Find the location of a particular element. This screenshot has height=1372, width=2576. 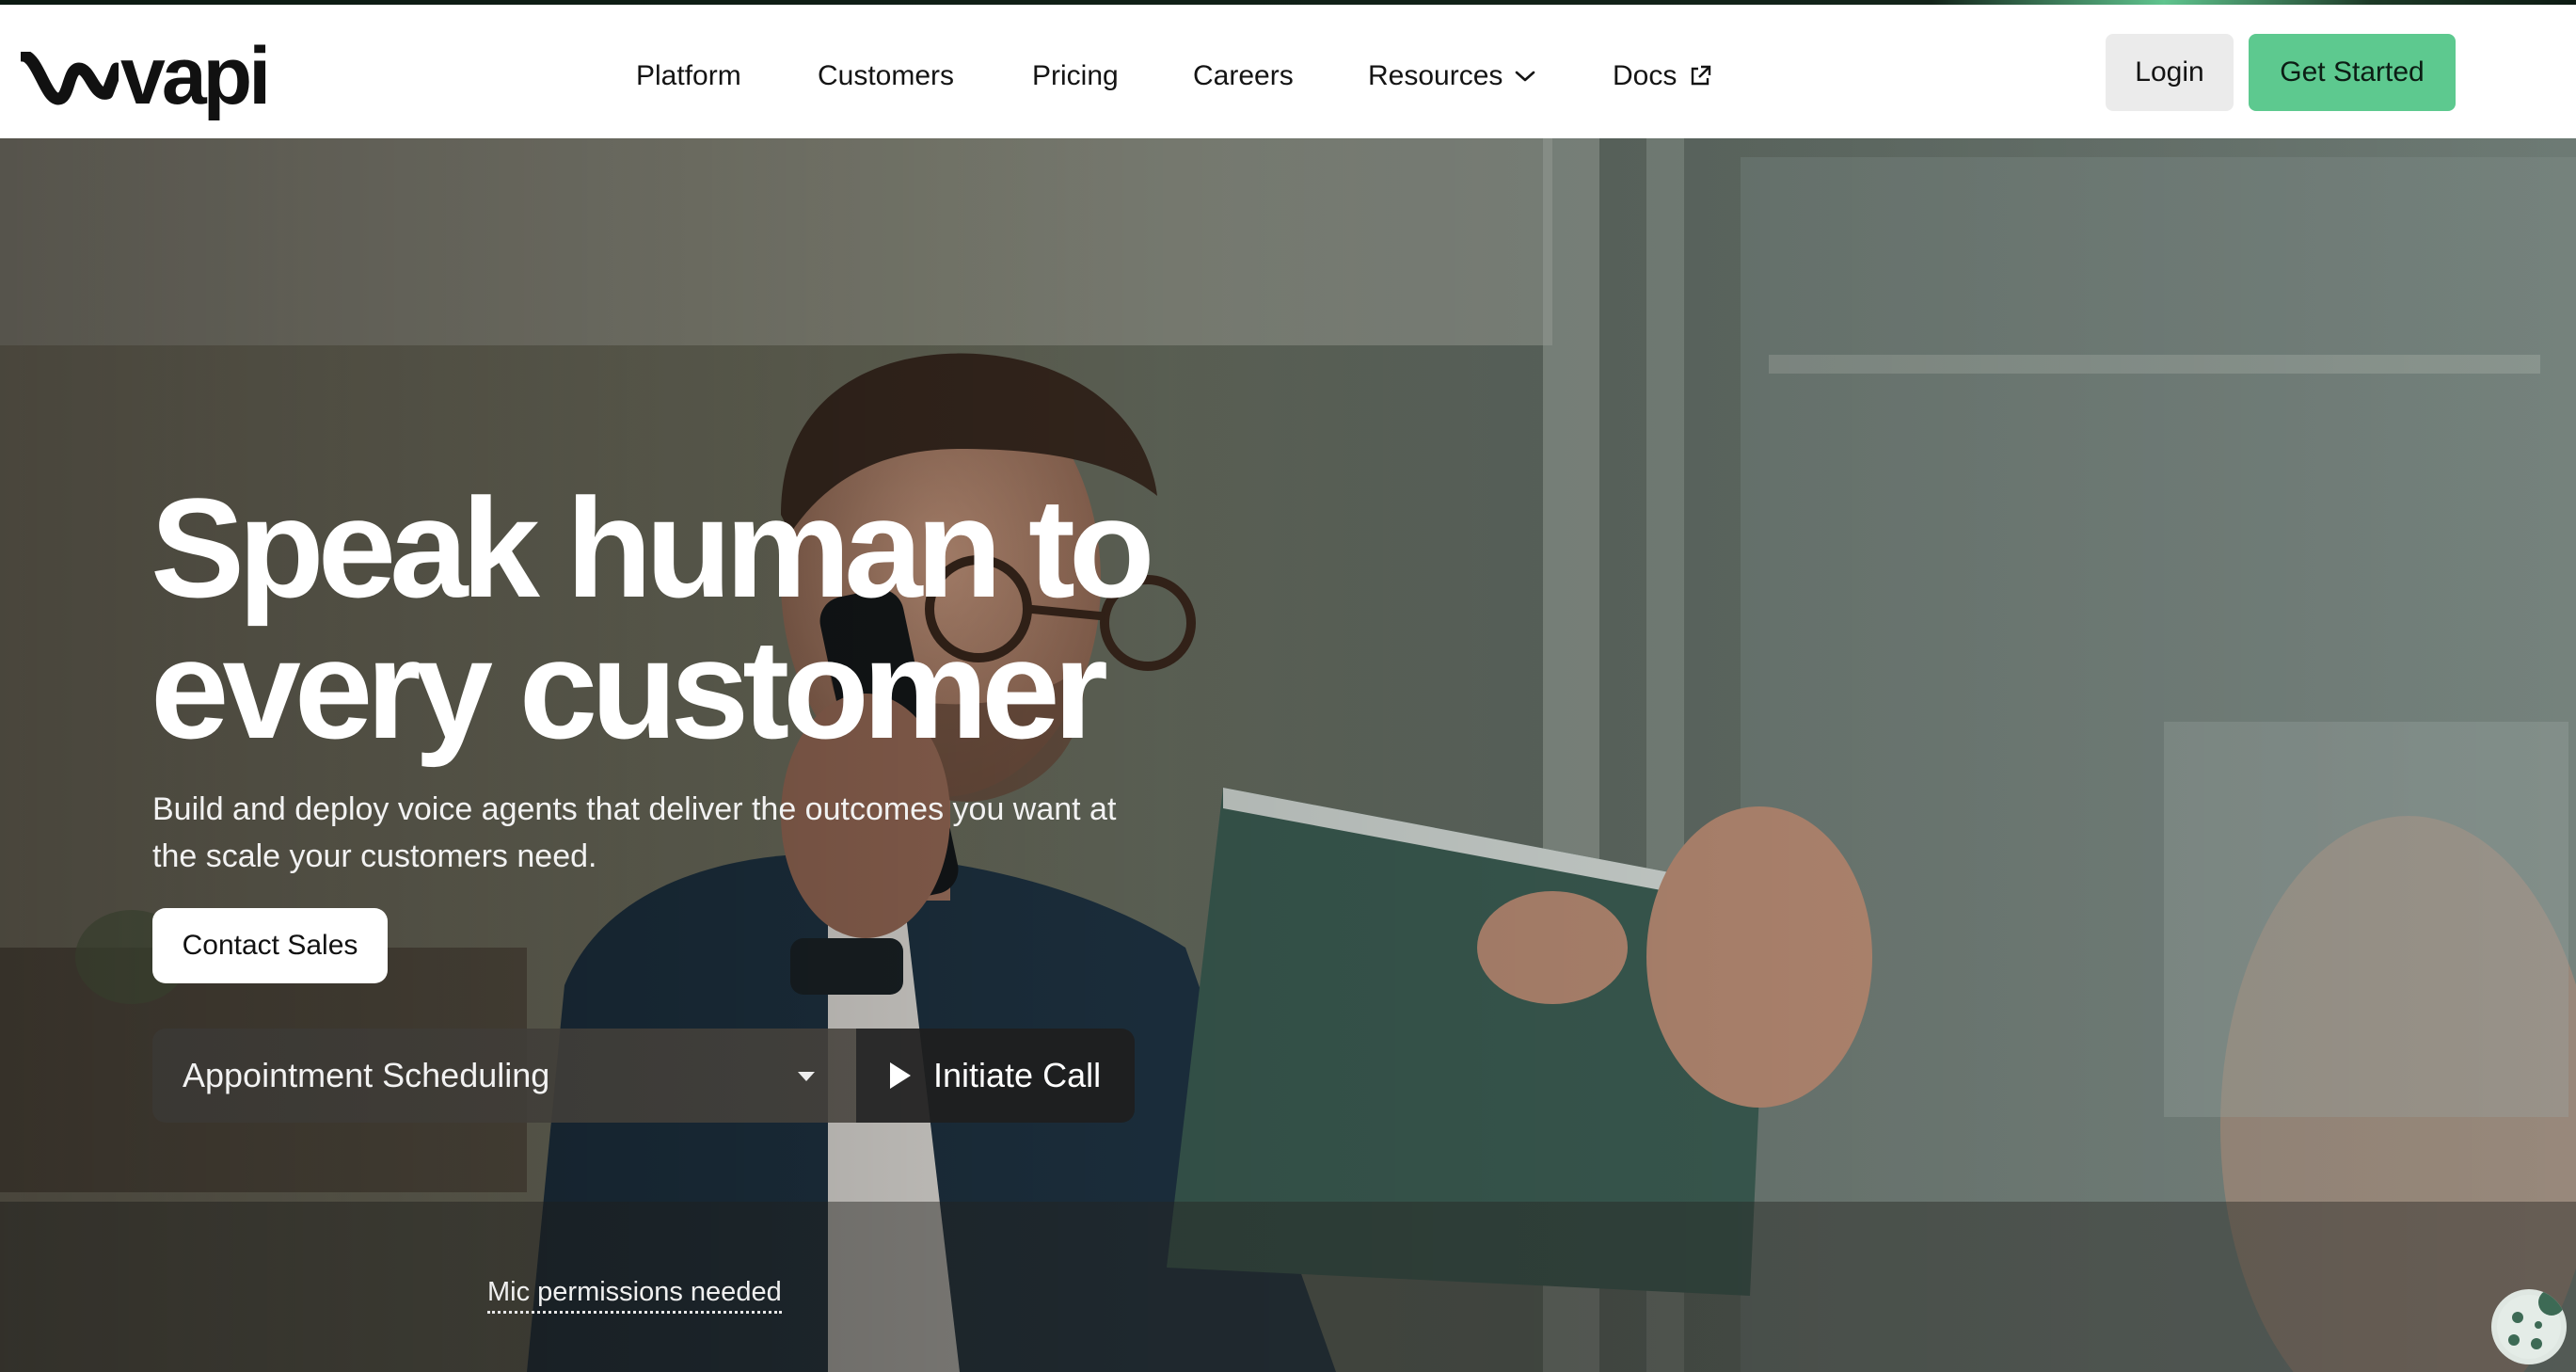

nav-careers: Careers is located at coordinates (1244, 76).